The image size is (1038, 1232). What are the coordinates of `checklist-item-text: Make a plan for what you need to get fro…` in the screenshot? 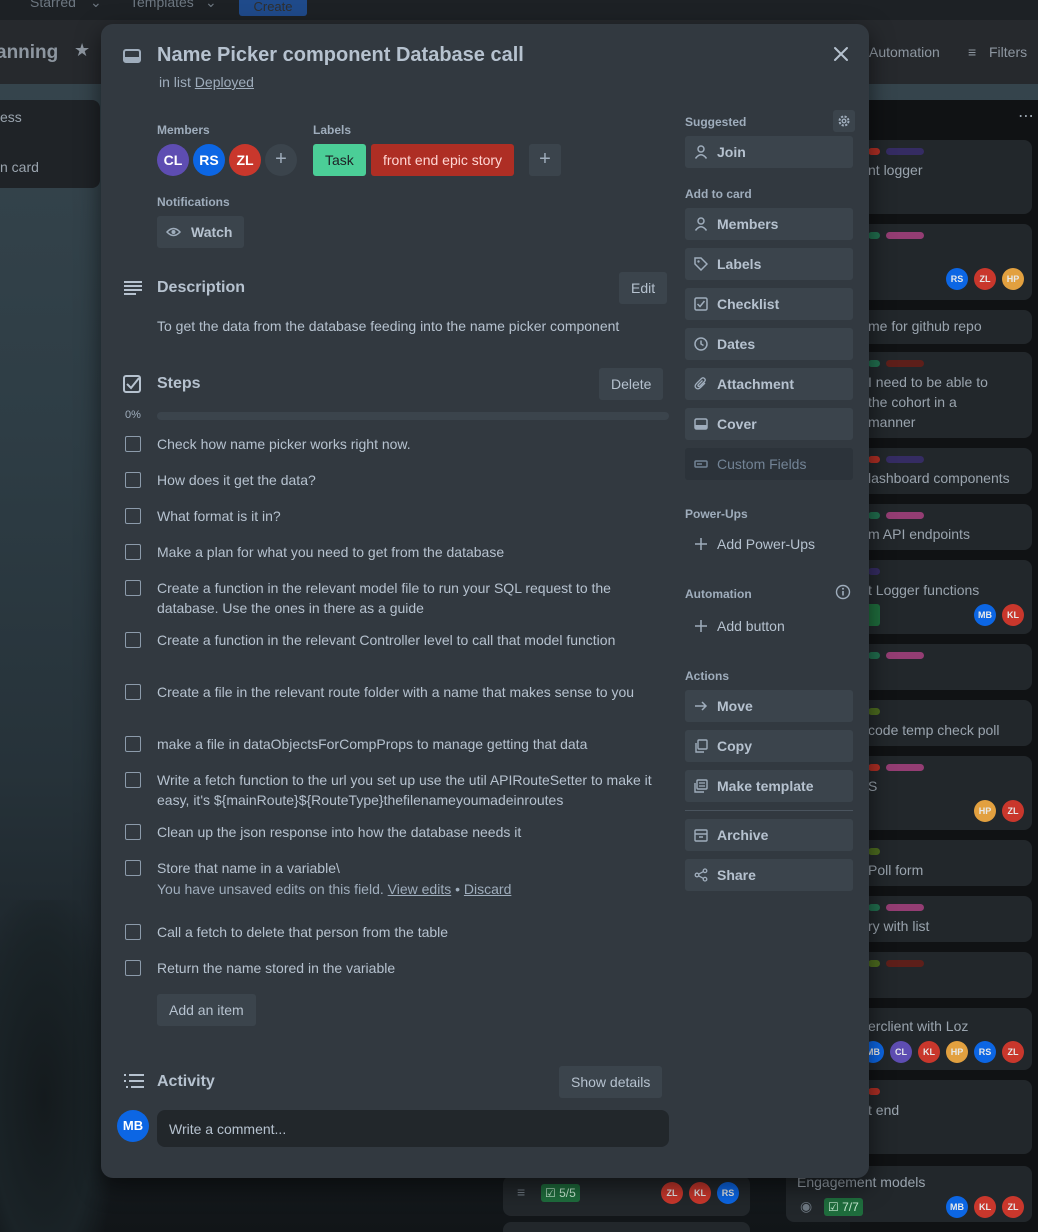 It's located at (407, 552).